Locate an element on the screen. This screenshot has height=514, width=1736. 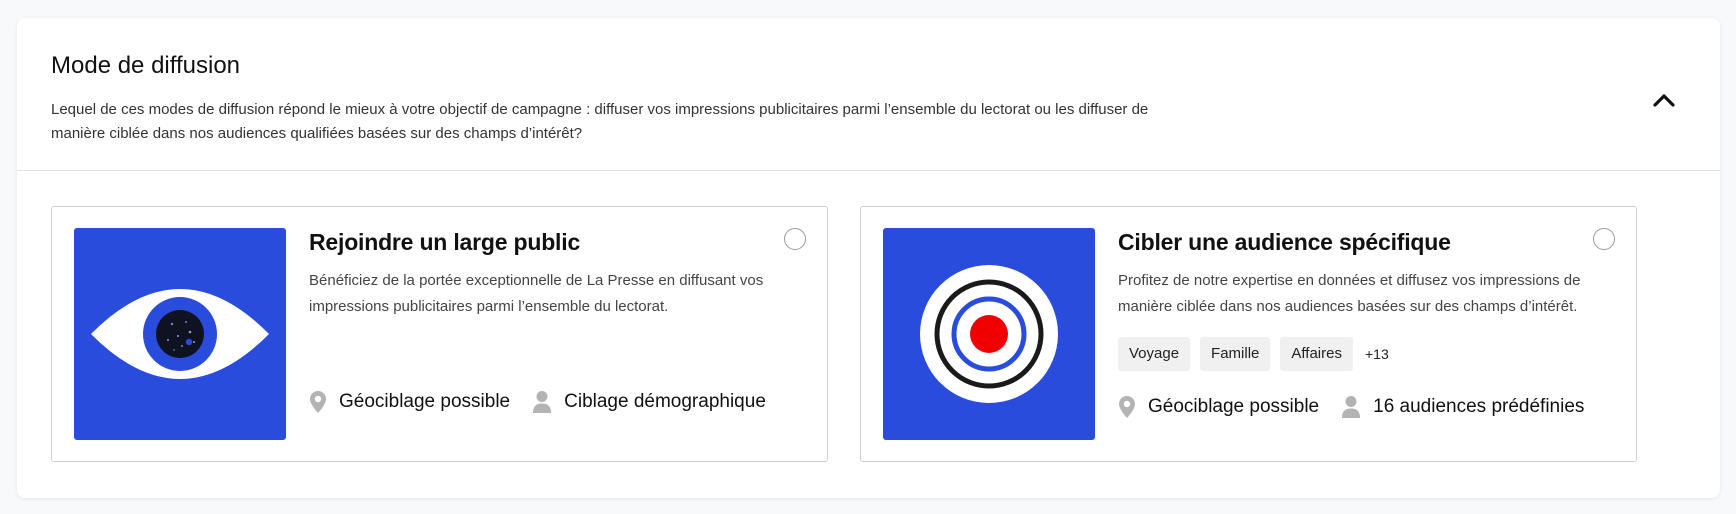
tag-affaires: Affaires is located at coordinates (1316, 354).